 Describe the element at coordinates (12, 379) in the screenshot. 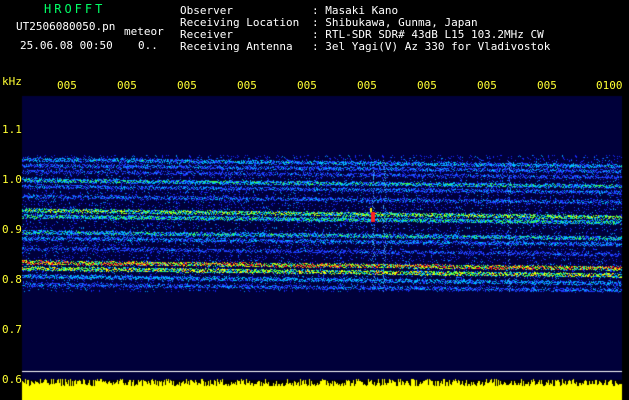

I see `freq-tick: 0.6` at that location.